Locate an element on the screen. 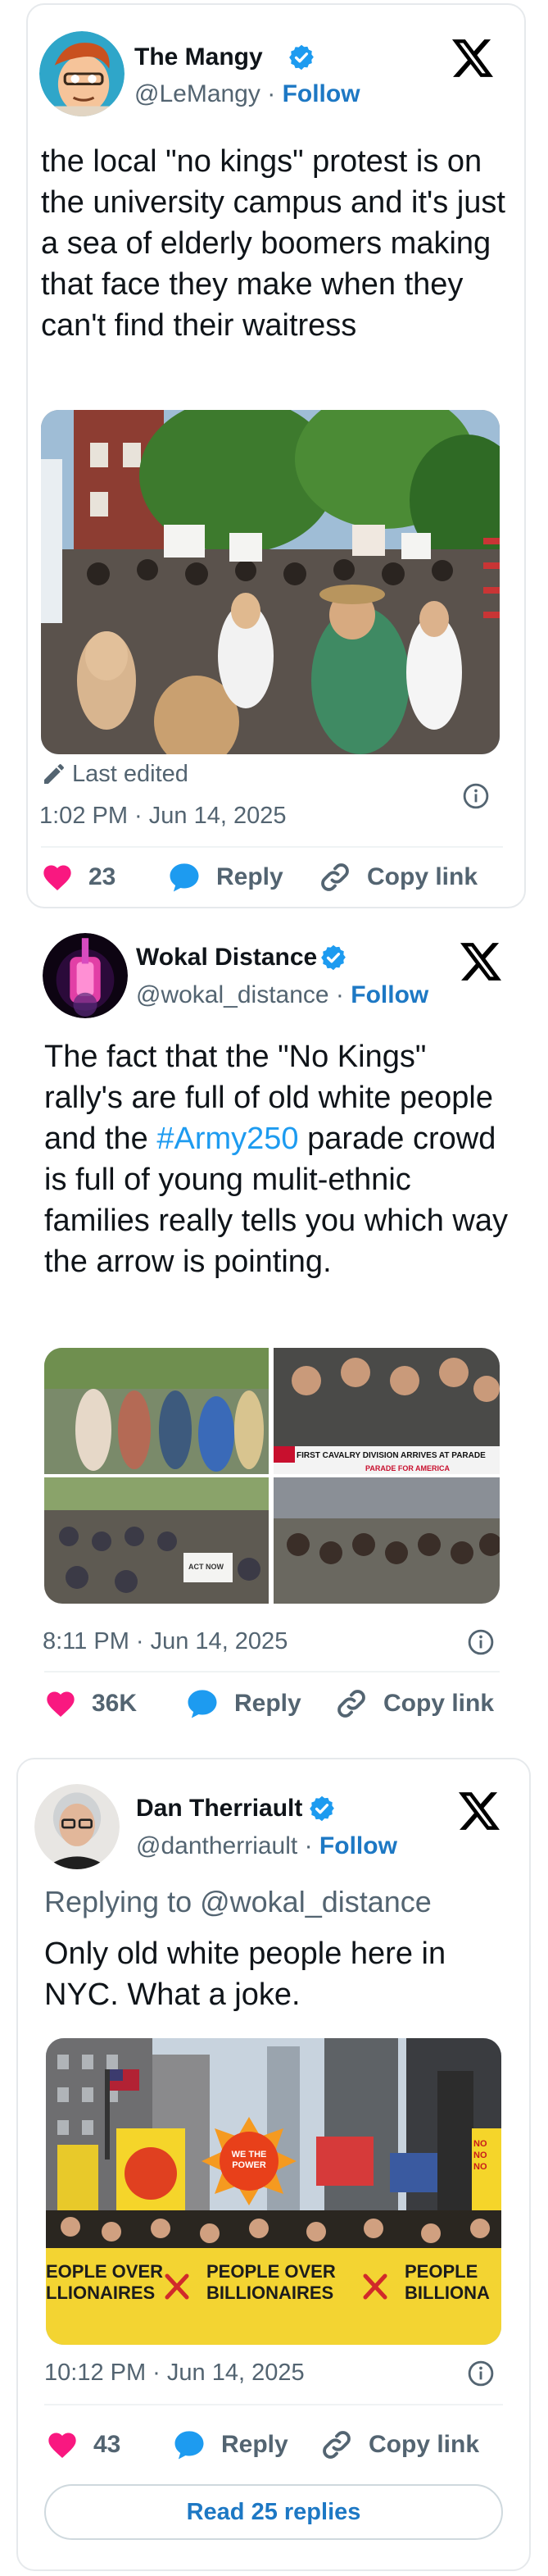 This screenshot has height=2576, width=548. media-sign: ACT NOW is located at coordinates (206, 1567).